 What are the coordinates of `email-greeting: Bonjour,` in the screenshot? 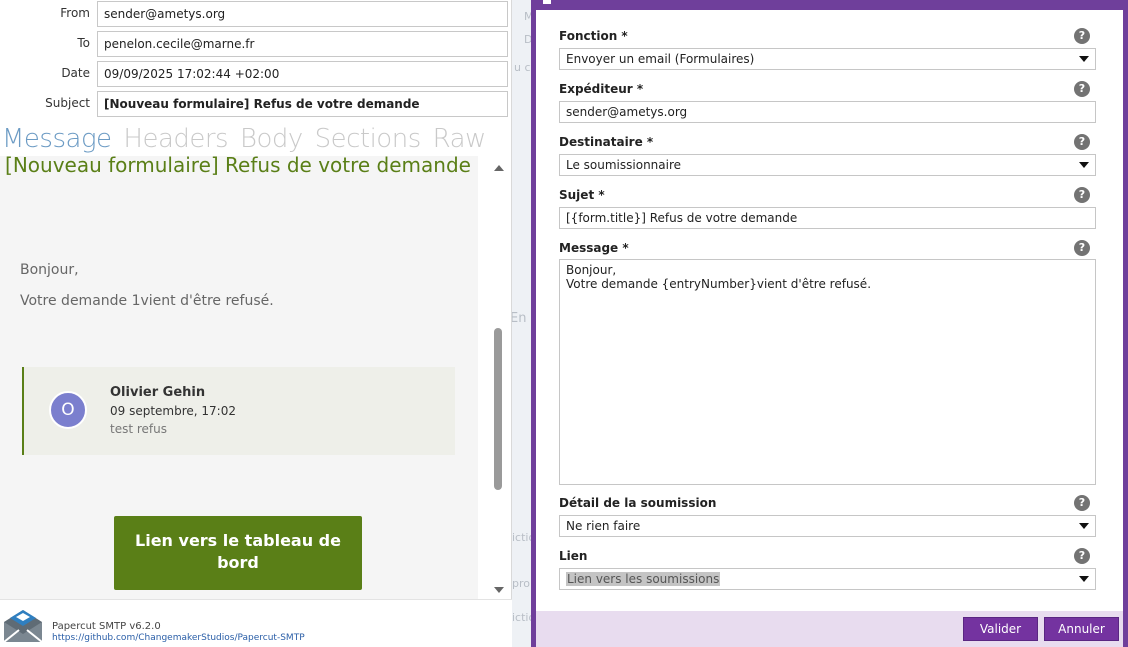 It's located at (49, 270).